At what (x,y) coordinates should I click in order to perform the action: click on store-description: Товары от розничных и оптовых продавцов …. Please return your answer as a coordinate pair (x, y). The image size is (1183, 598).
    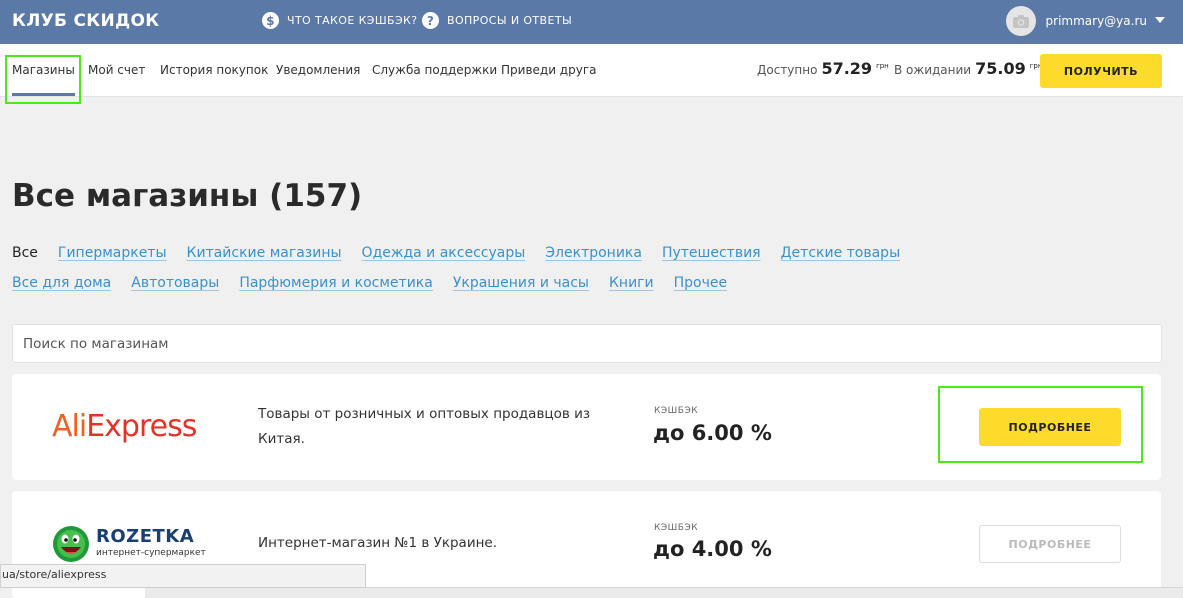
    Looking at the image, I should click on (424, 426).